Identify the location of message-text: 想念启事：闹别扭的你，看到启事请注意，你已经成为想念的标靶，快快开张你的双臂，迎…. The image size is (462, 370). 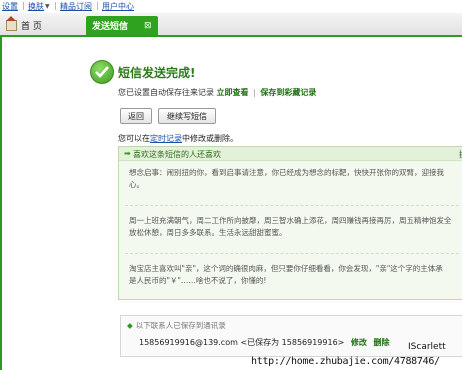
(286, 173).